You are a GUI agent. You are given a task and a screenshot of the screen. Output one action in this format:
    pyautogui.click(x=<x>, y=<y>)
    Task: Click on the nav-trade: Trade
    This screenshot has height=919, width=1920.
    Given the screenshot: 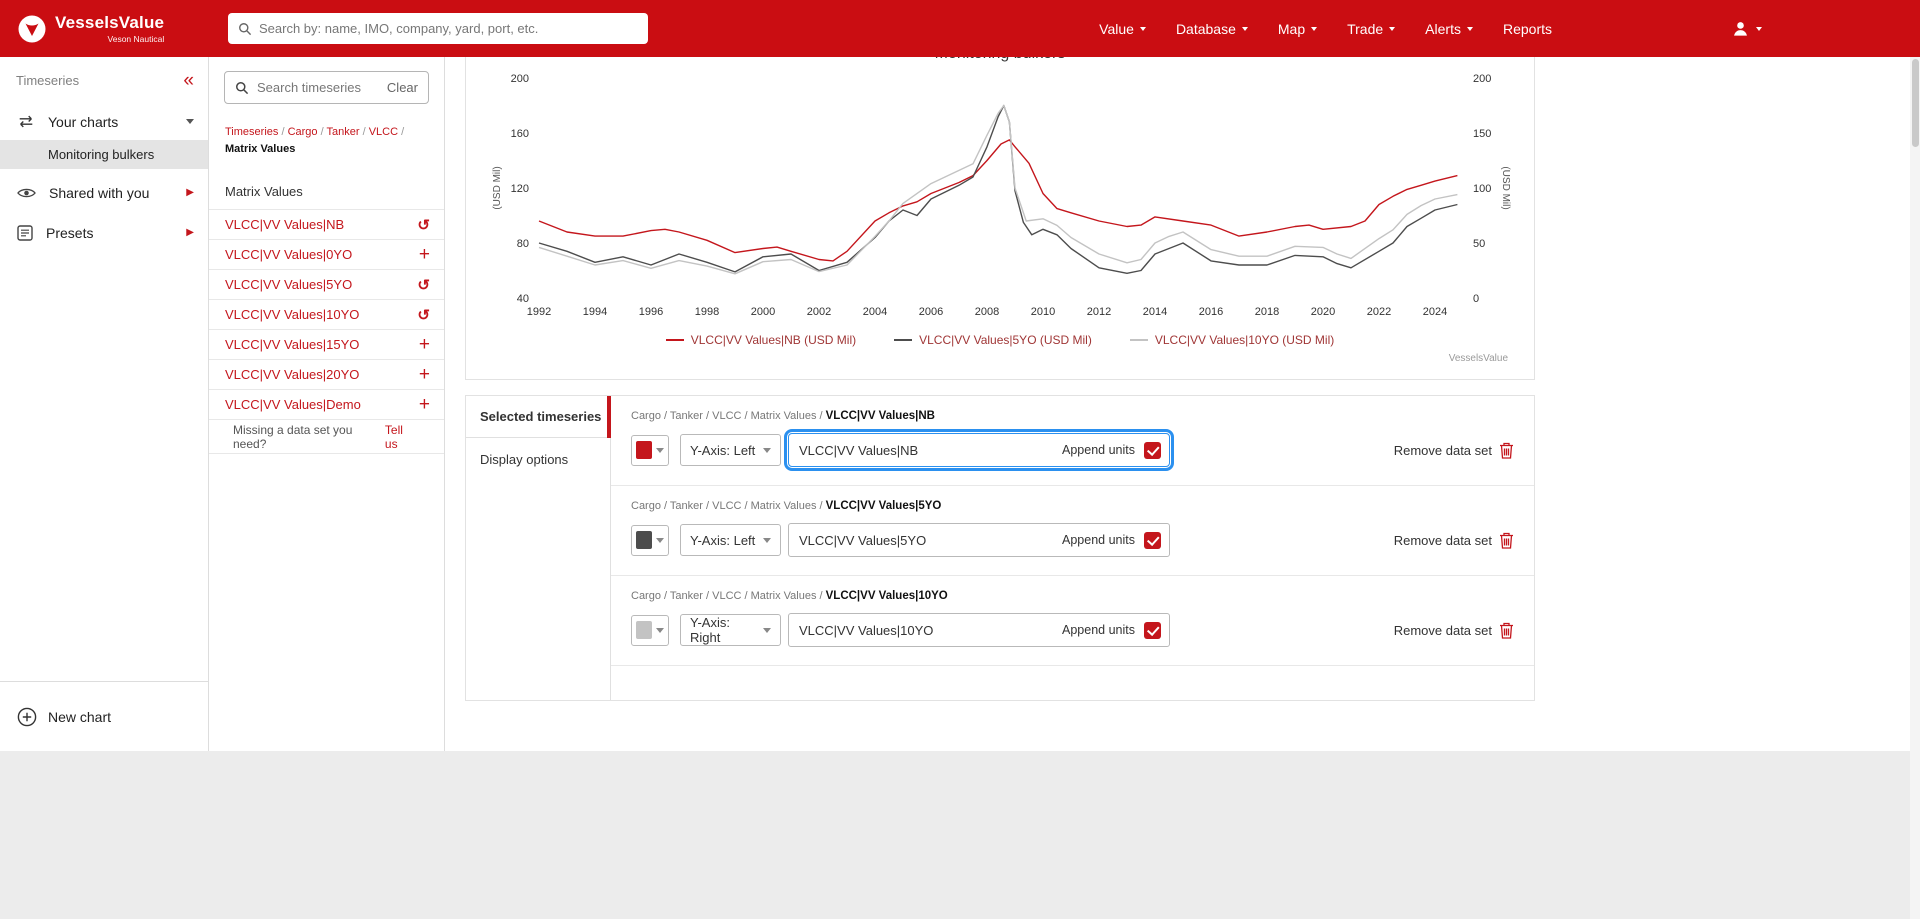 What is the action you would take?
    pyautogui.click(x=1371, y=28)
    